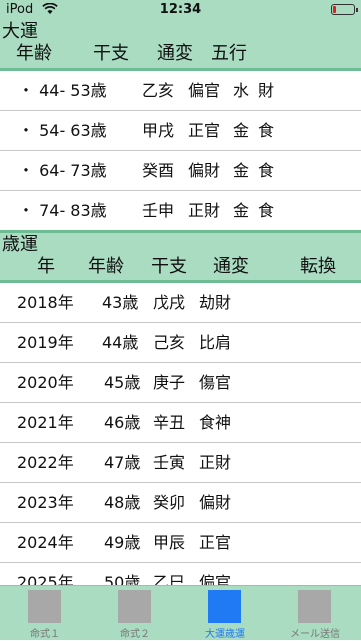  I want to click on daiun-col-kanshi: 干支, so click(111, 53).